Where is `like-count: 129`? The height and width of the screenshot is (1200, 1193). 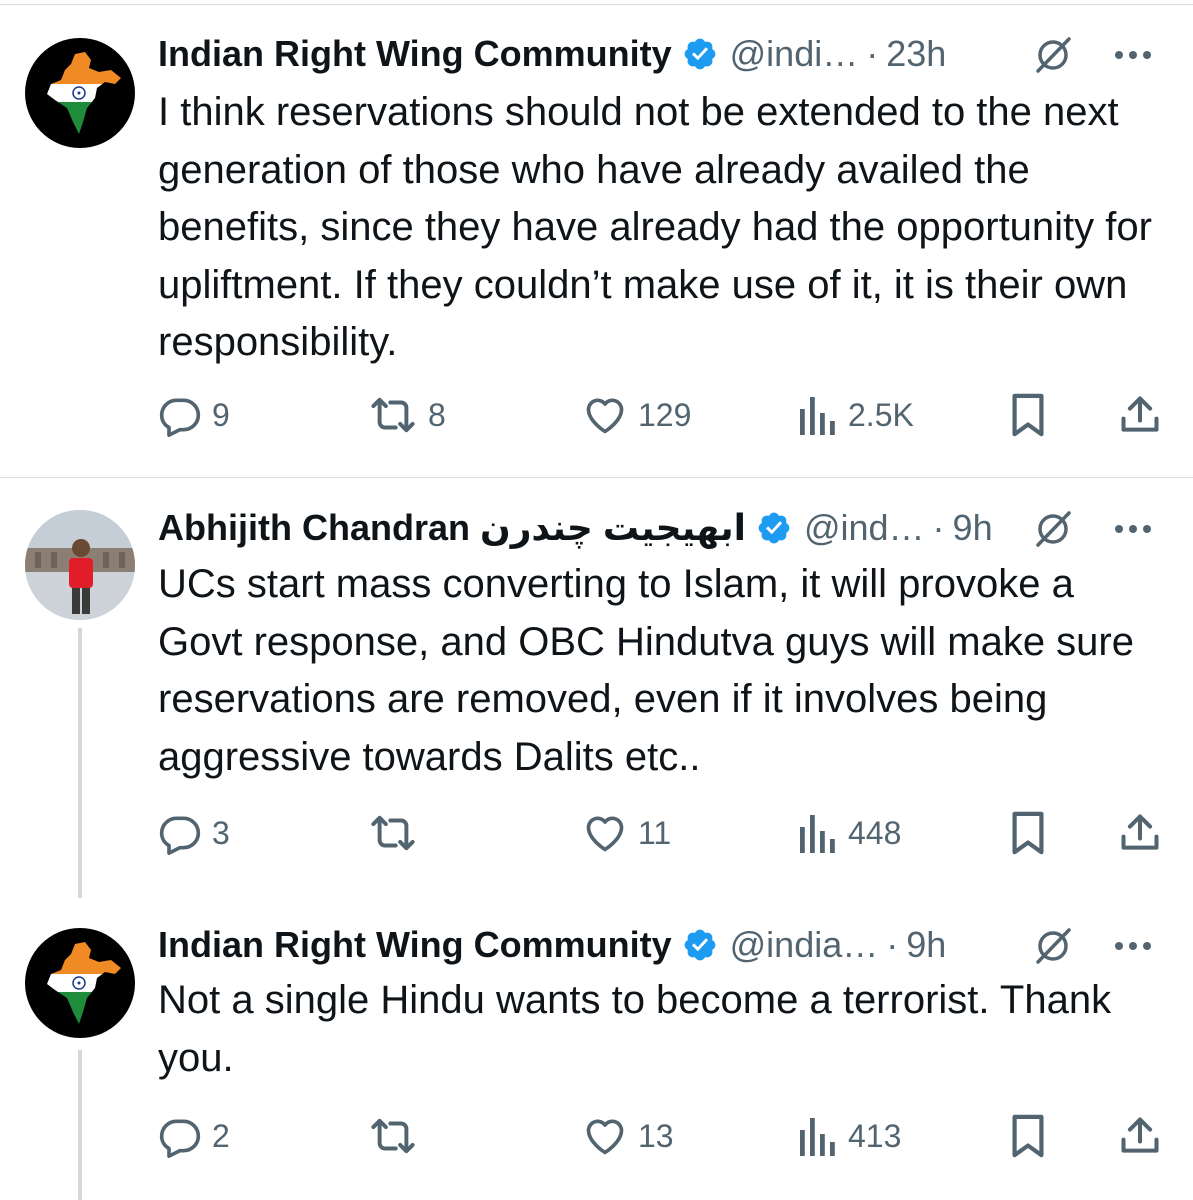
like-count: 129 is located at coordinates (665, 414).